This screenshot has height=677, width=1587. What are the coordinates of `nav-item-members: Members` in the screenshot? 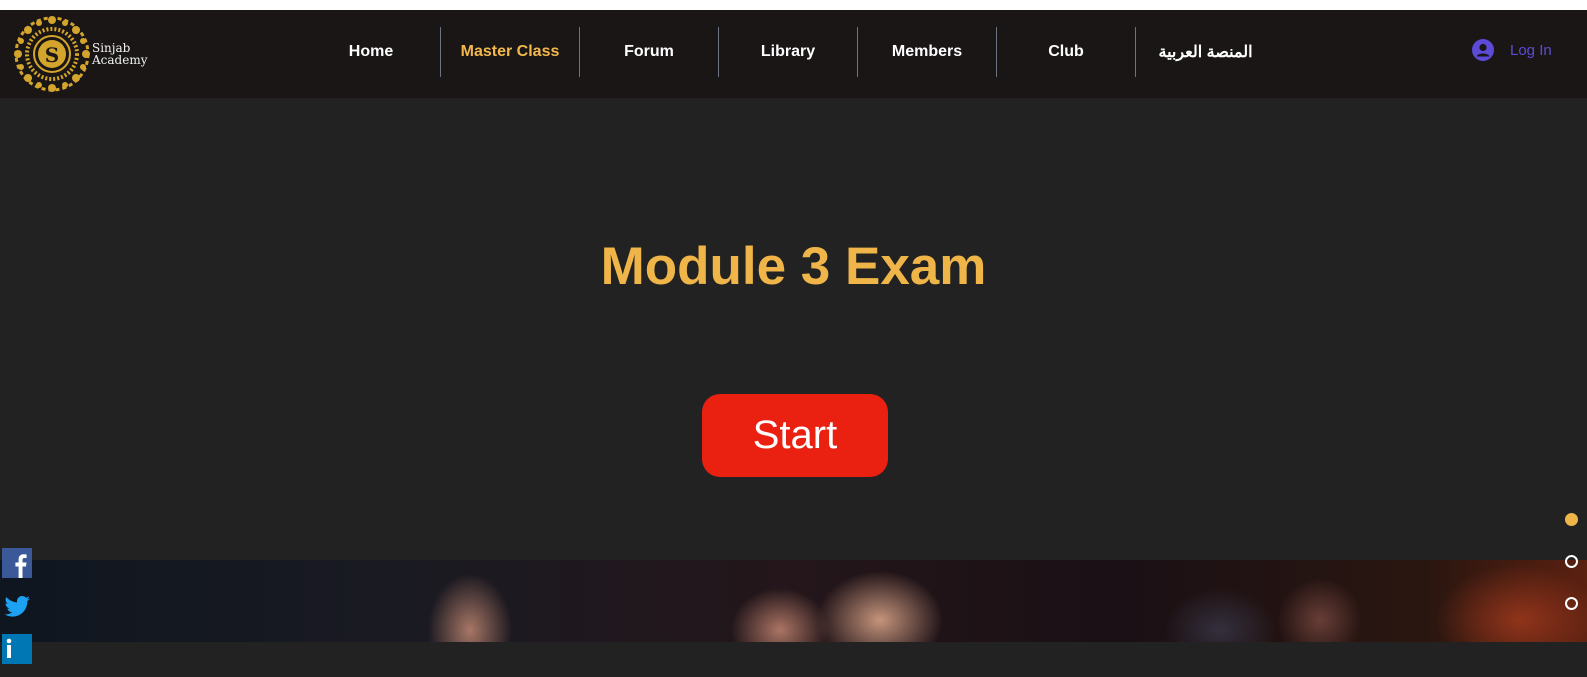 It's located at (927, 52).